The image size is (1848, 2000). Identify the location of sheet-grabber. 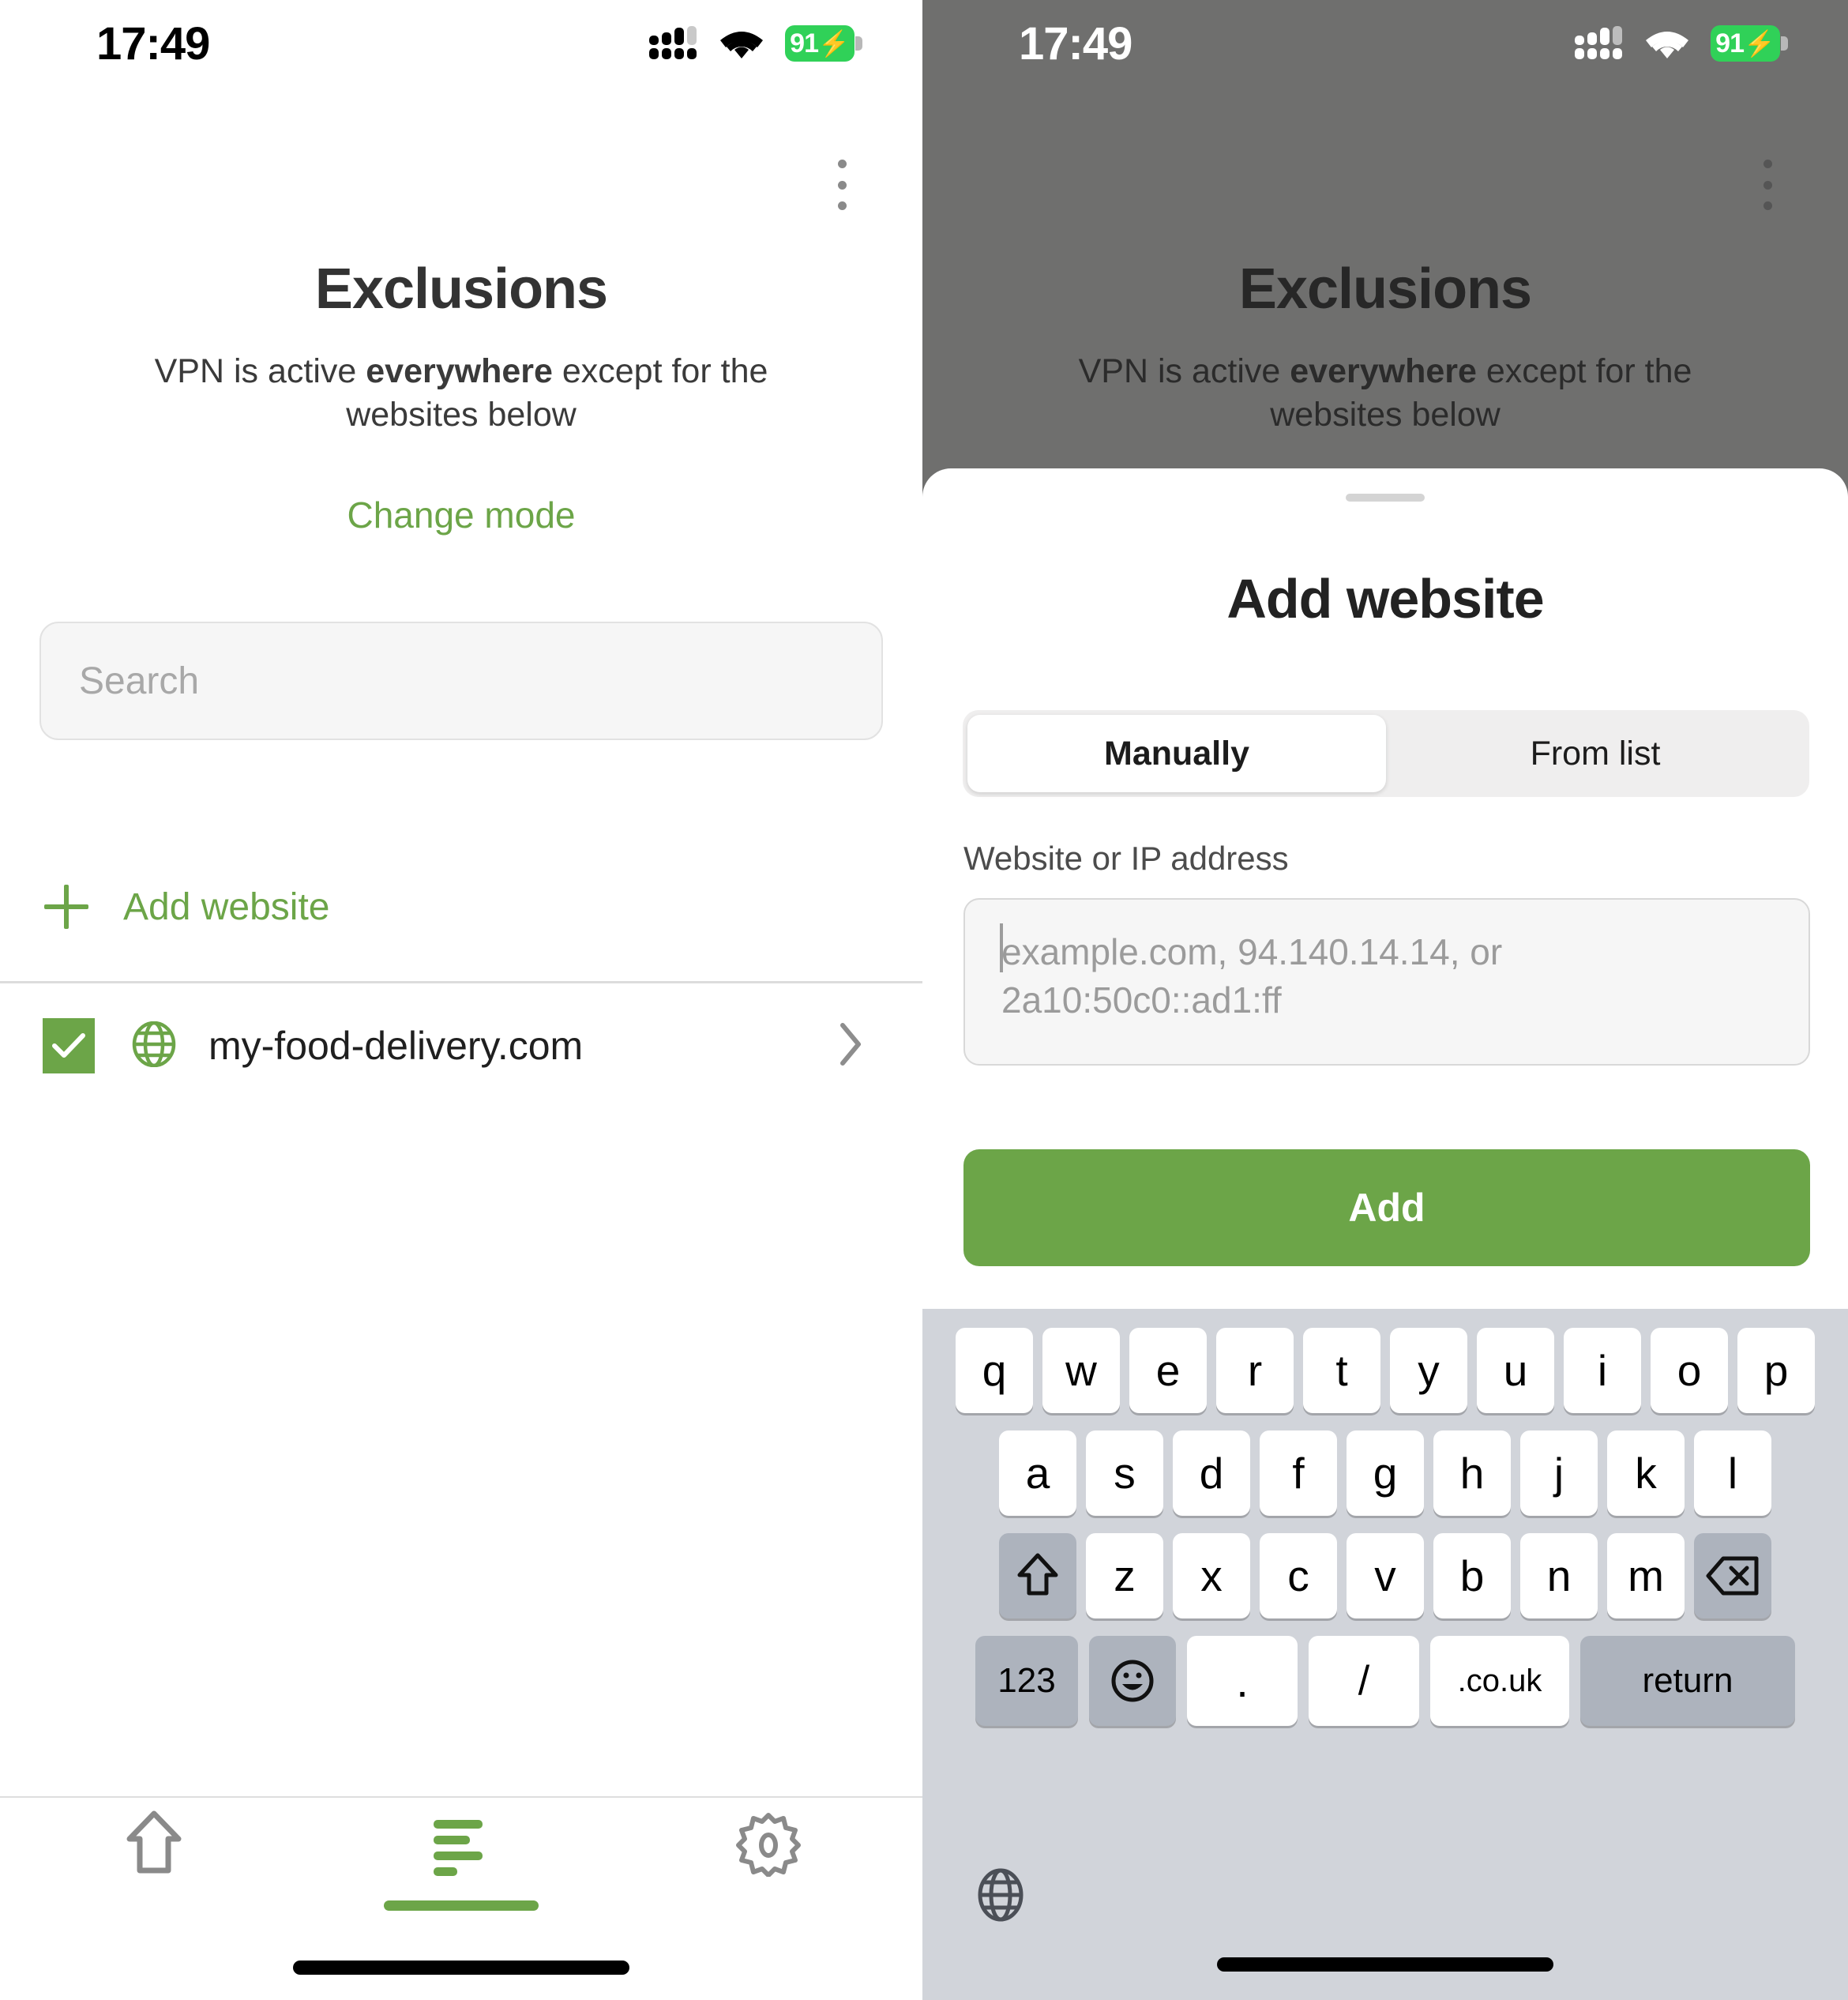
(1385, 498).